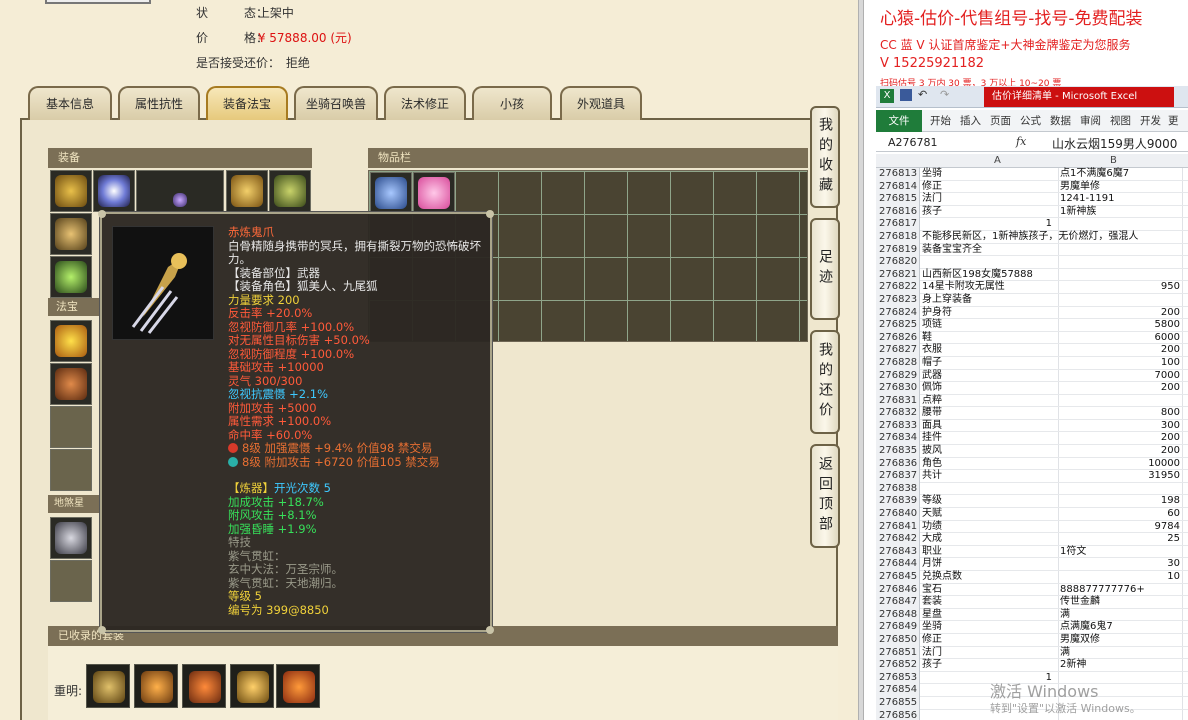 This screenshot has width=1188, height=720. Describe the element at coordinates (898, 187) in the screenshot. I see `row-number: 276814` at that location.